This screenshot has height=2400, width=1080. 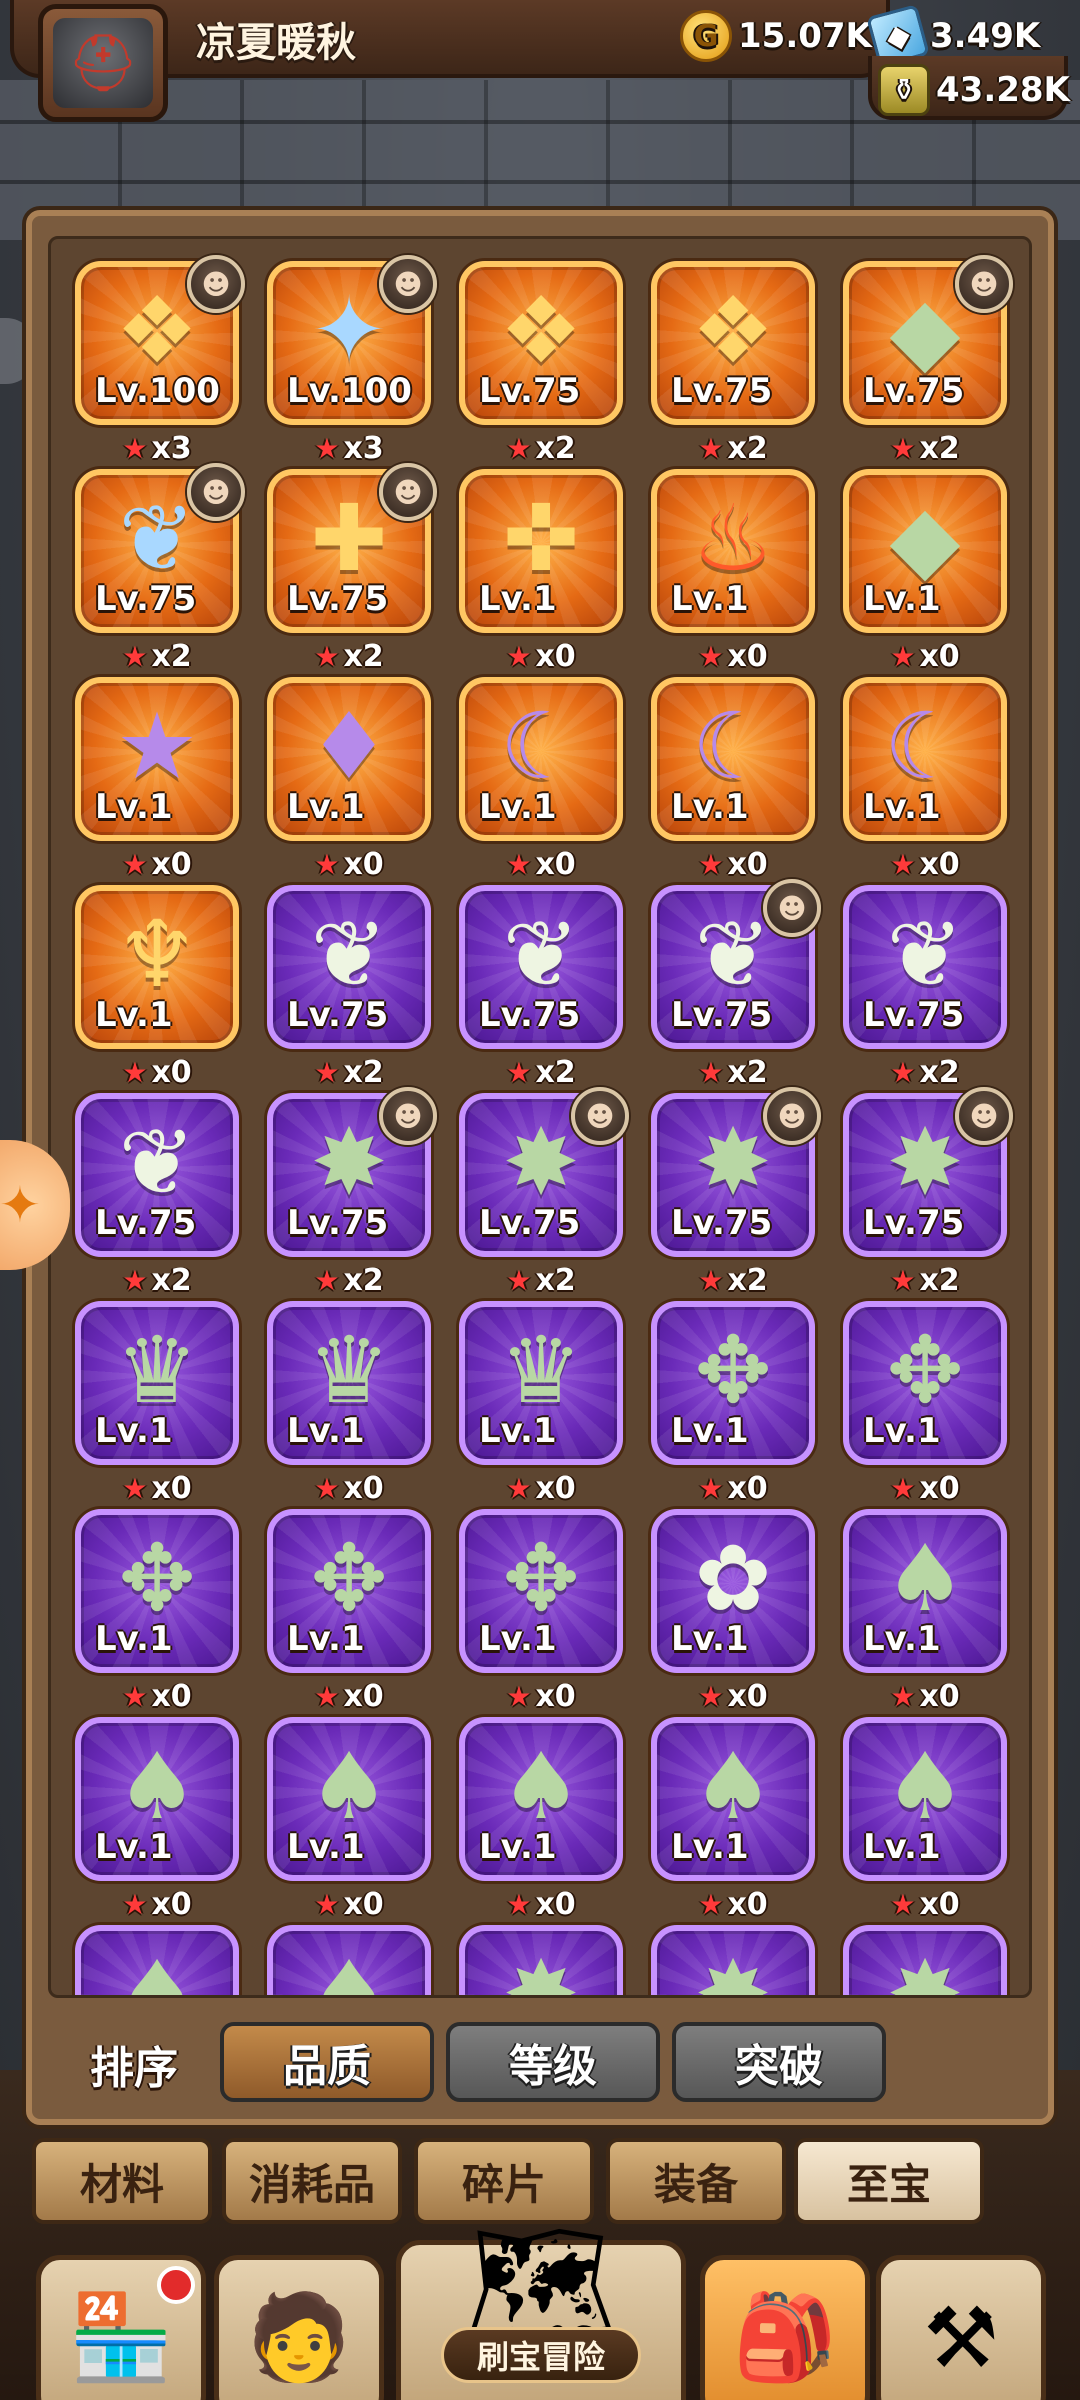 I want to click on treasure-item: ★ Lv.1 ★ x0, so click(x=157, y=779).